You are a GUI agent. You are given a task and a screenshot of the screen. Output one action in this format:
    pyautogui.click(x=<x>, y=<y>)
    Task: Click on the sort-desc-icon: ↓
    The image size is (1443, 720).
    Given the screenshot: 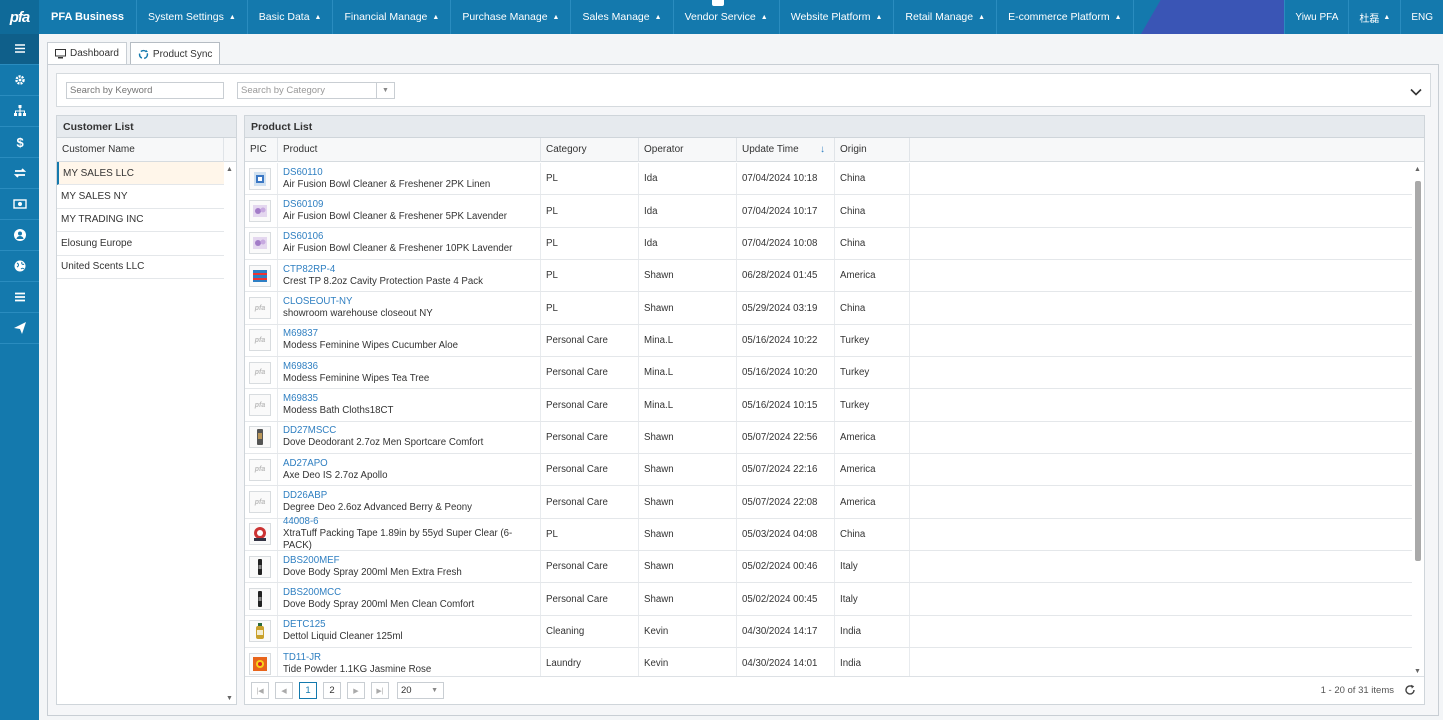 What is the action you would take?
    pyautogui.click(x=822, y=149)
    